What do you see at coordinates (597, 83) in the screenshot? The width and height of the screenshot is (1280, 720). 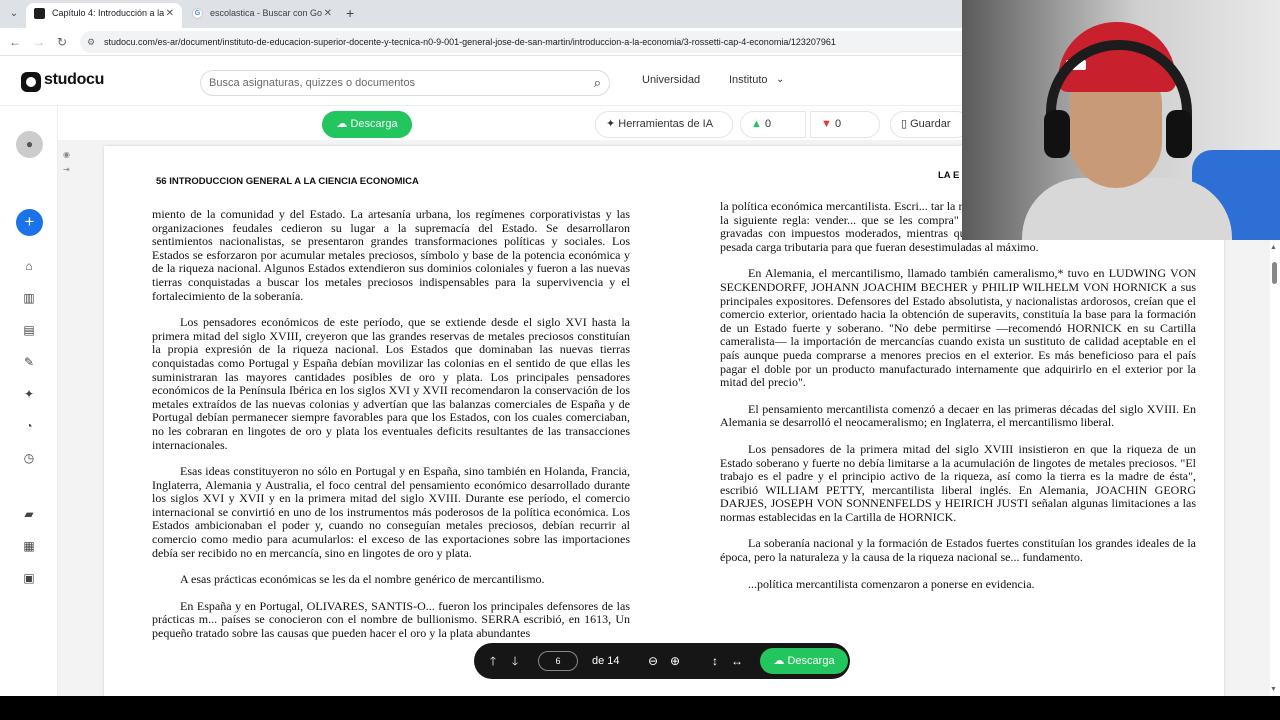 I see `search-icon: ⌕` at bounding box center [597, 83].